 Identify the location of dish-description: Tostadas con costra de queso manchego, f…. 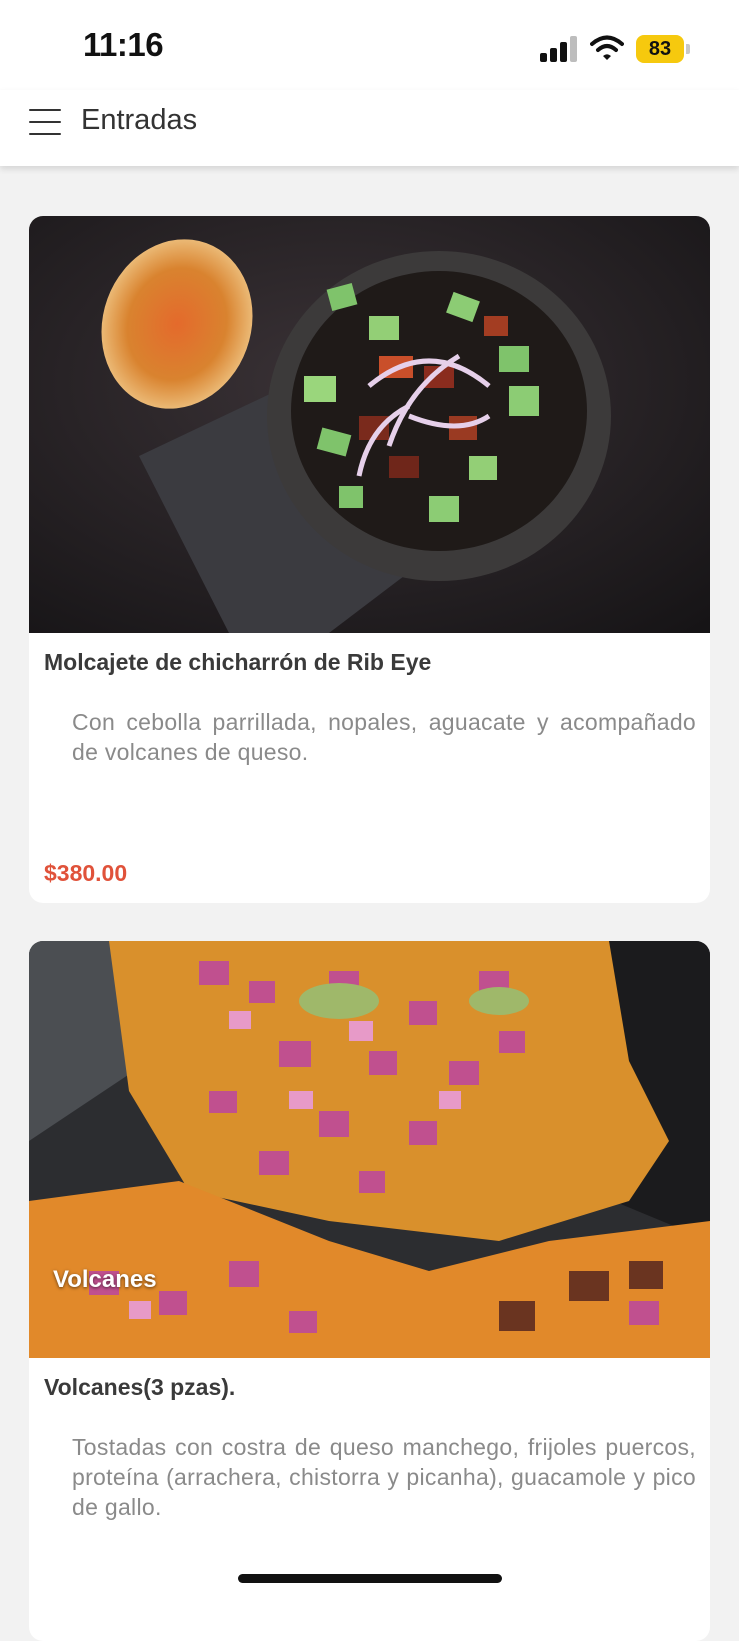
(384, 1477).